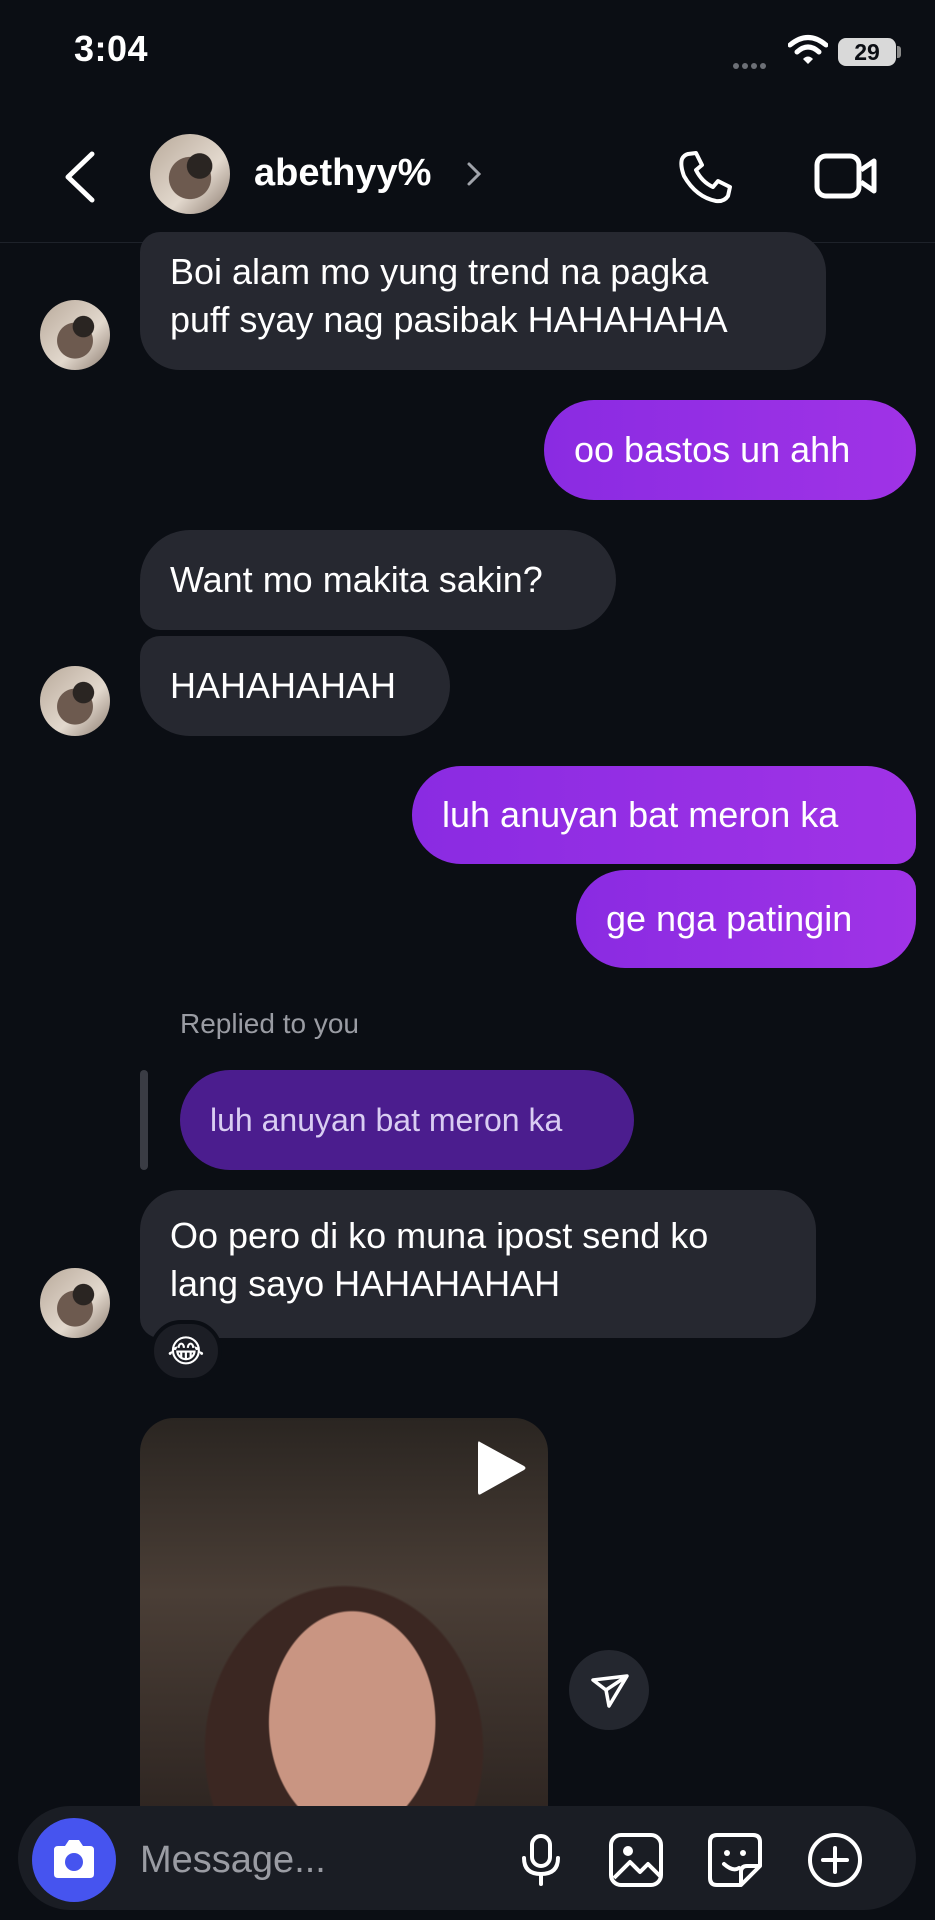  I want to click on battery-tip, so click(899, 52).